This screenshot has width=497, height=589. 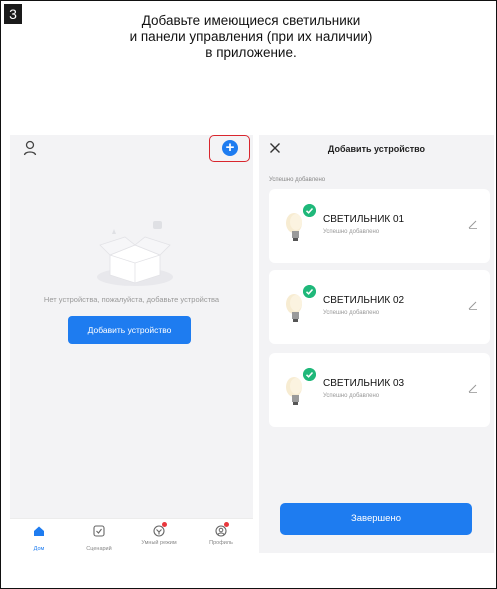 What do you see at coordinates (379, 307) in the screenshot?
I see `device-card: СВЕТИЛЬНИК 02 Успешно добавлено` at bounding box center [379, 307].